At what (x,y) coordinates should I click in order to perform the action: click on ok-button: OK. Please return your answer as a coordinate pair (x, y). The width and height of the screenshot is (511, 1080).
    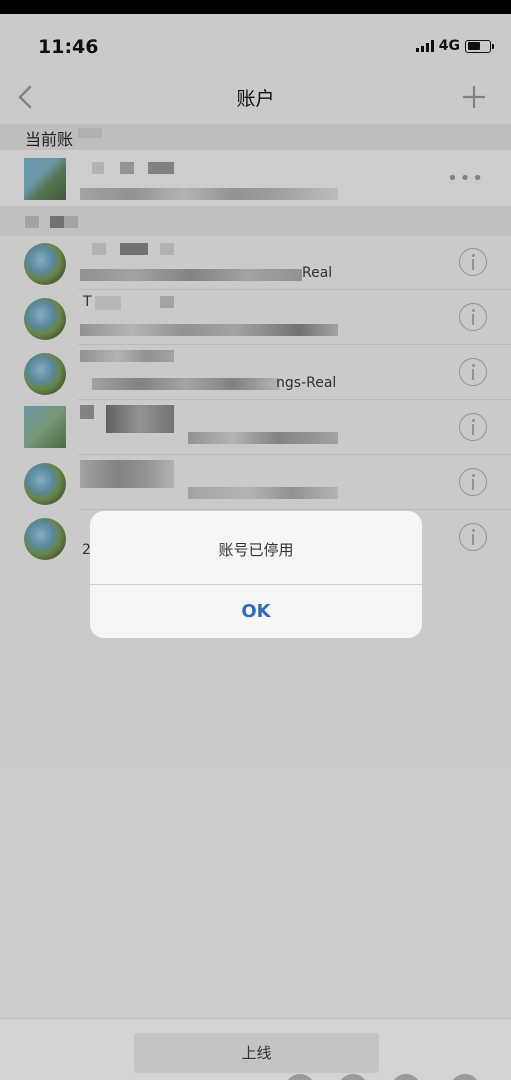
    Looking at the image, I should click on (256, 611).